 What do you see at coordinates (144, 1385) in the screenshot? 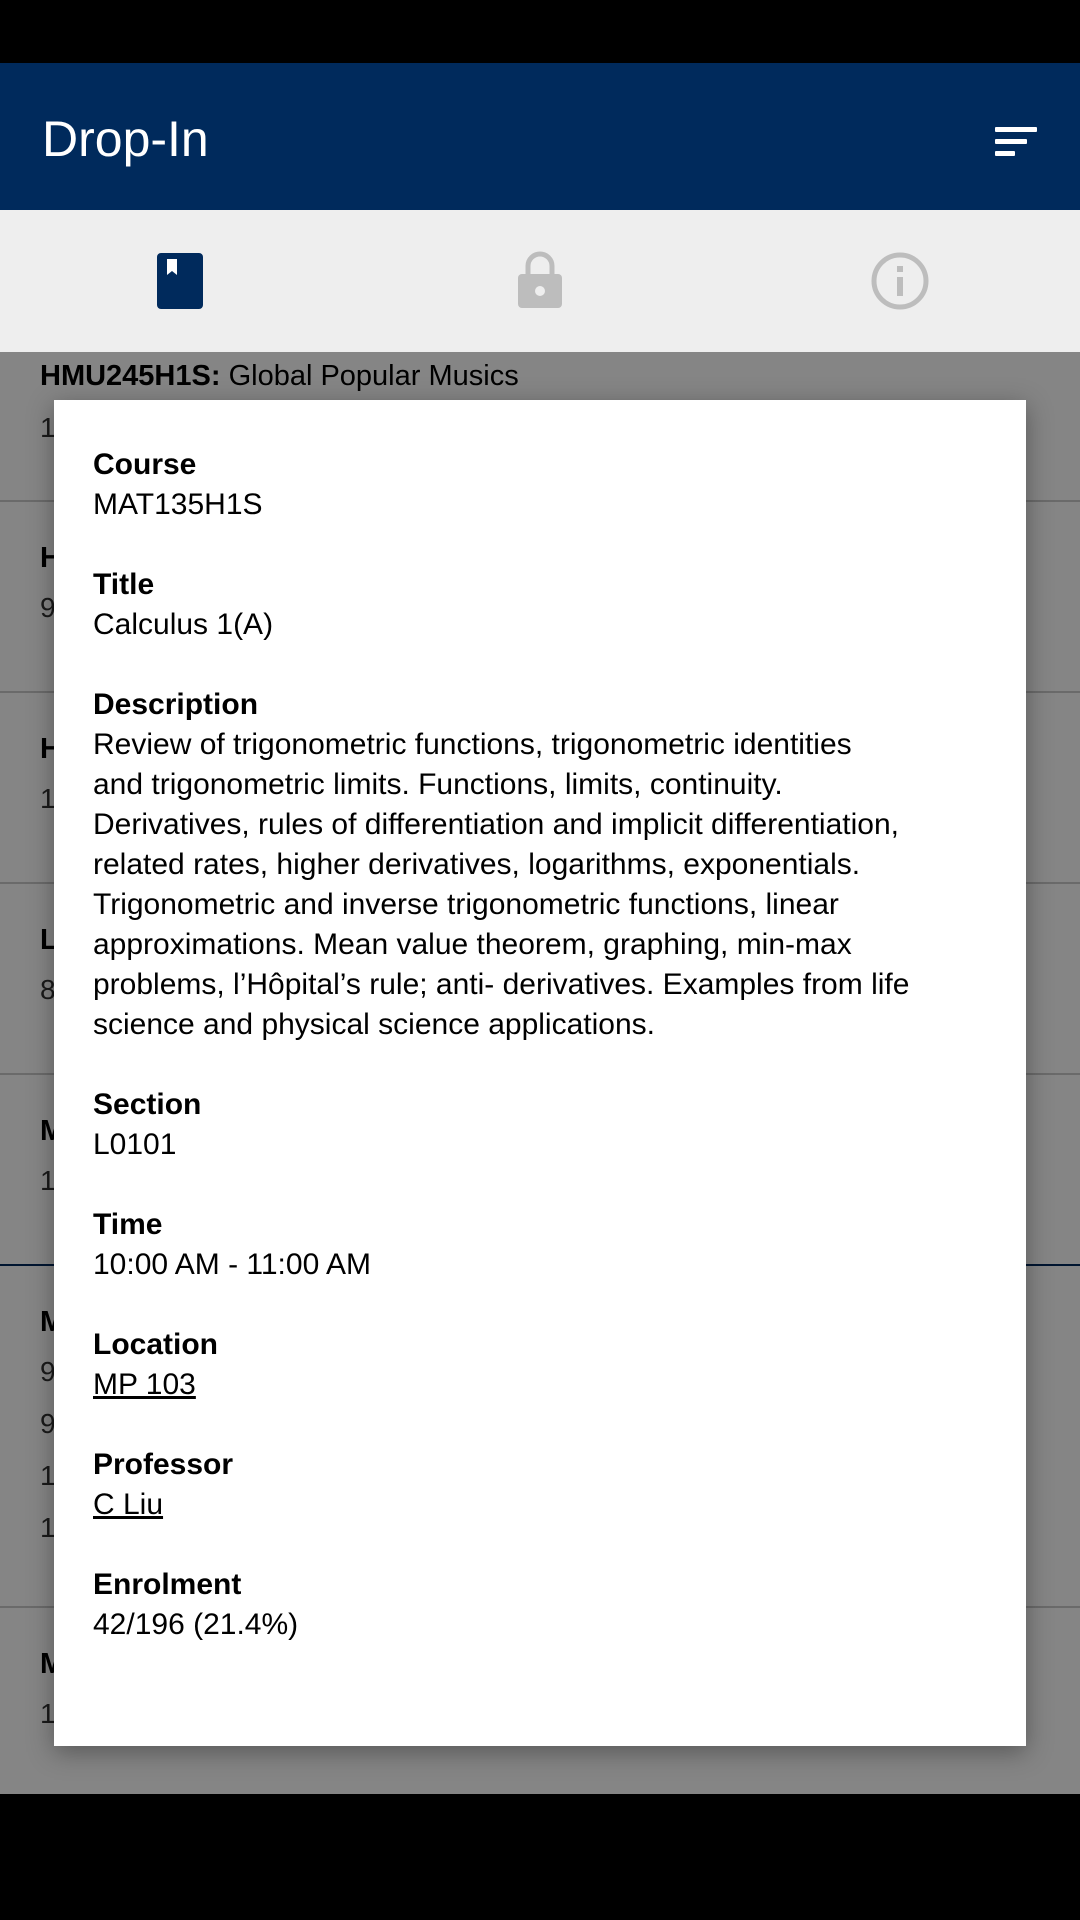
I see `location-link: MP 103` at bounding box center [144, 1385].